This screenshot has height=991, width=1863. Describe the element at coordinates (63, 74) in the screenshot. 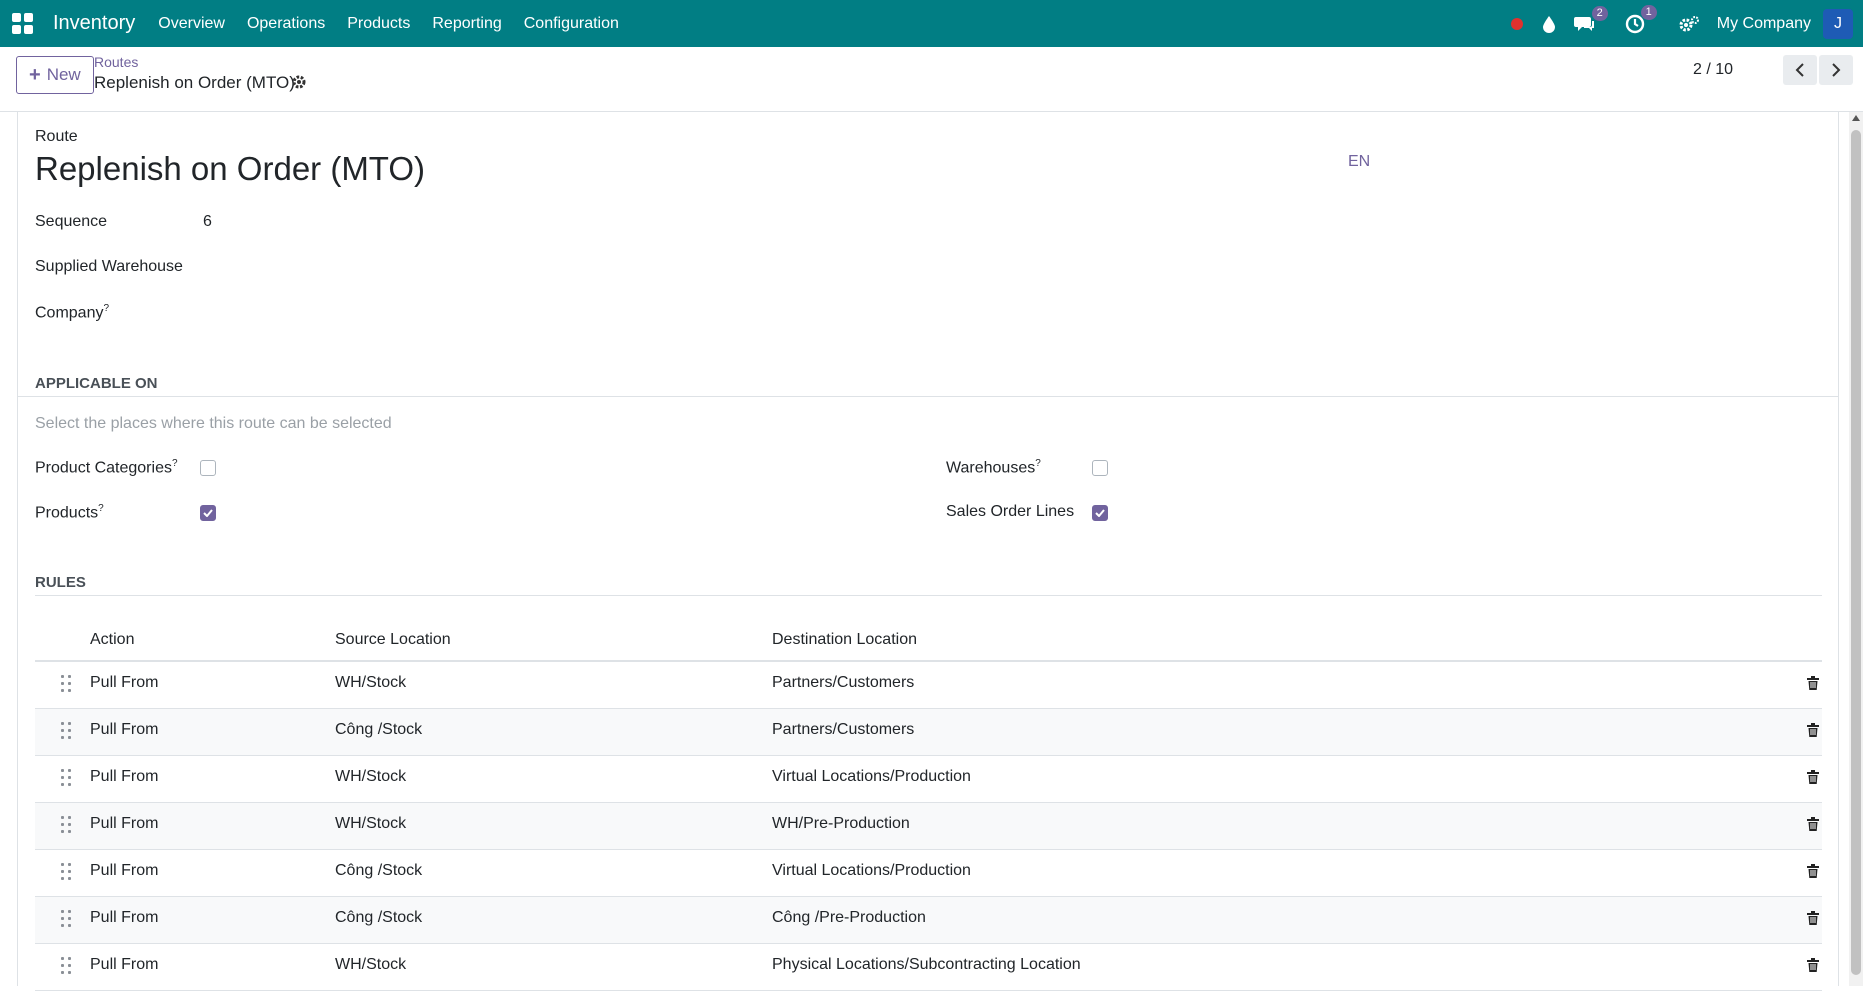

I see `new-button-label: New` at that location.